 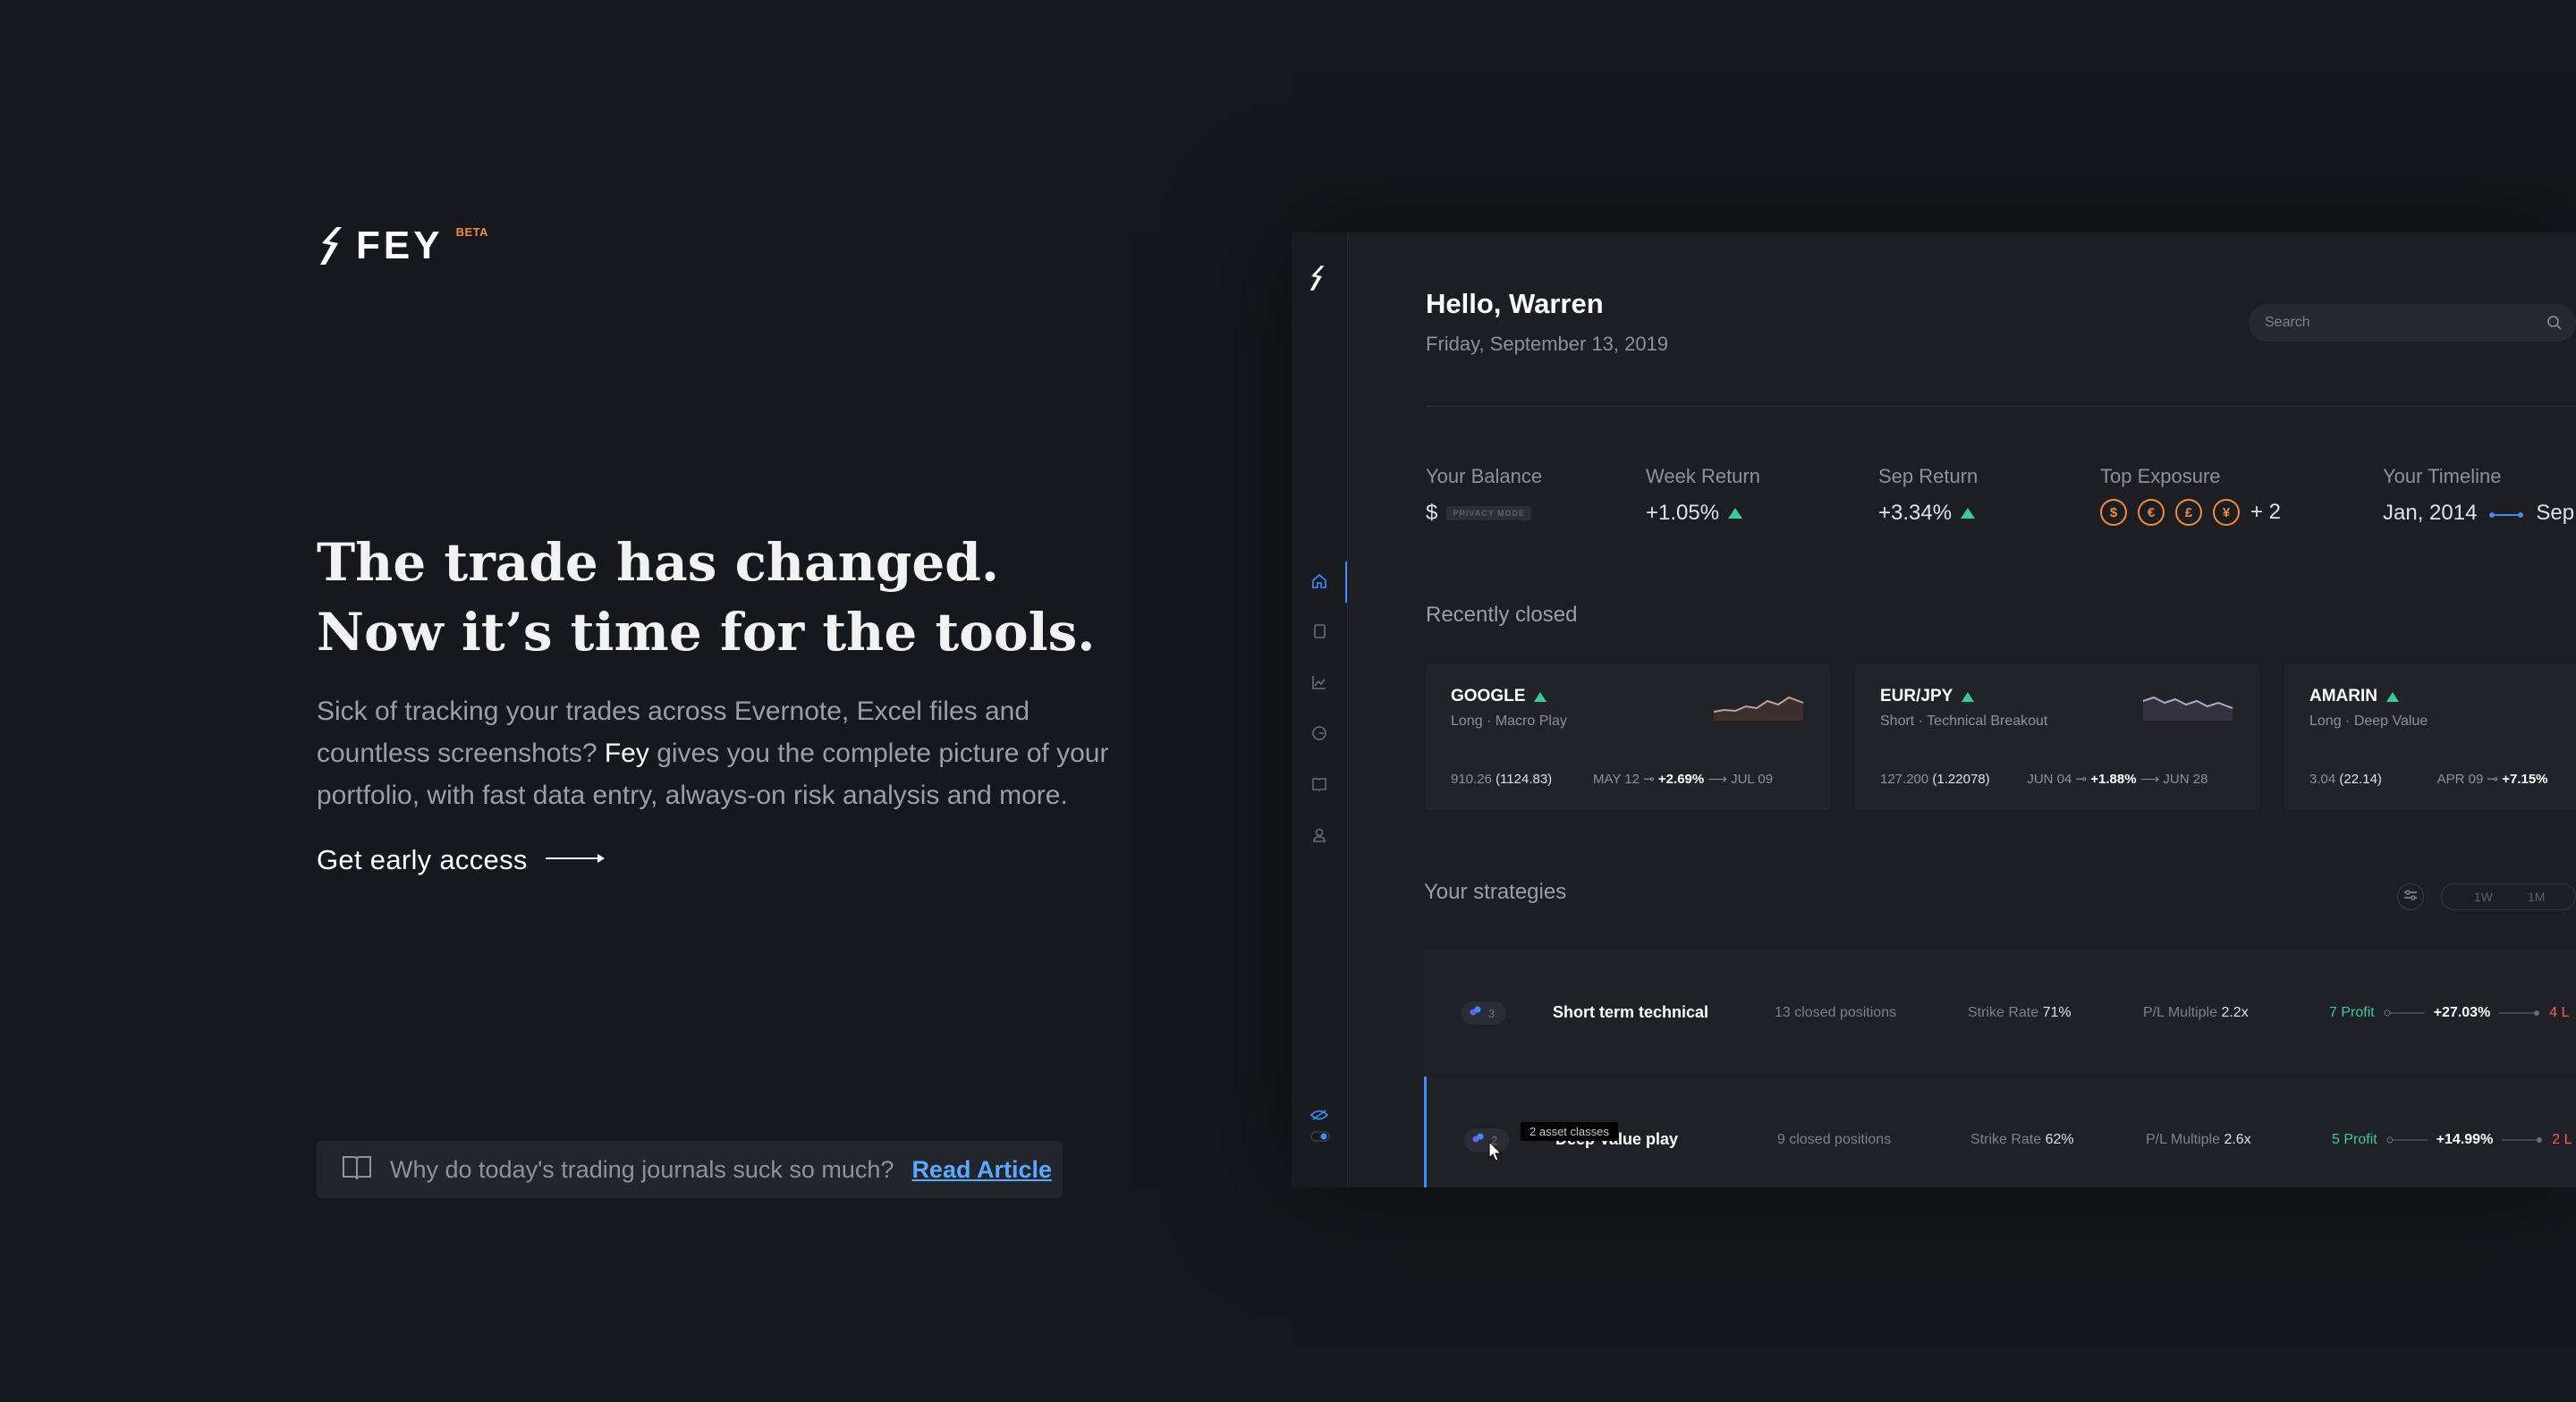 What do you see at coordinates (1484, 1013) in the screenshot?
I see `asset-class-pill: 3` at bounding box center [1484, 1013].